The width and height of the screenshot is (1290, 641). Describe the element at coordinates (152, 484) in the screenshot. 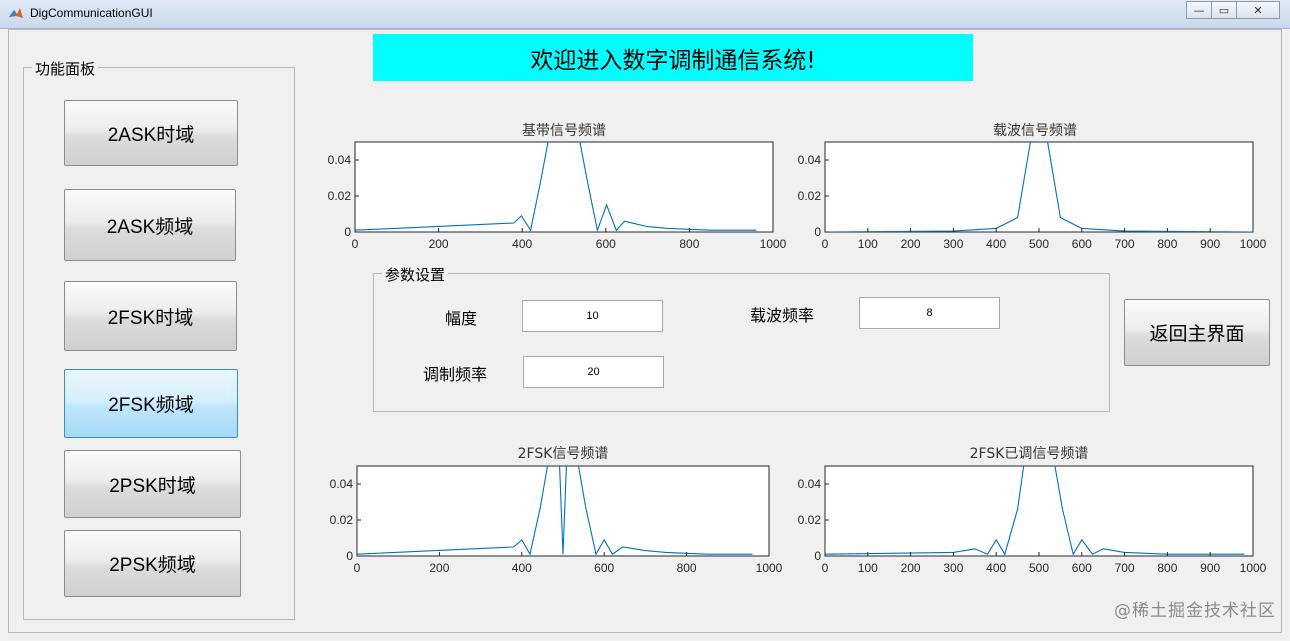

I see `btn-2psk-time: 2PSK时域` at that location.